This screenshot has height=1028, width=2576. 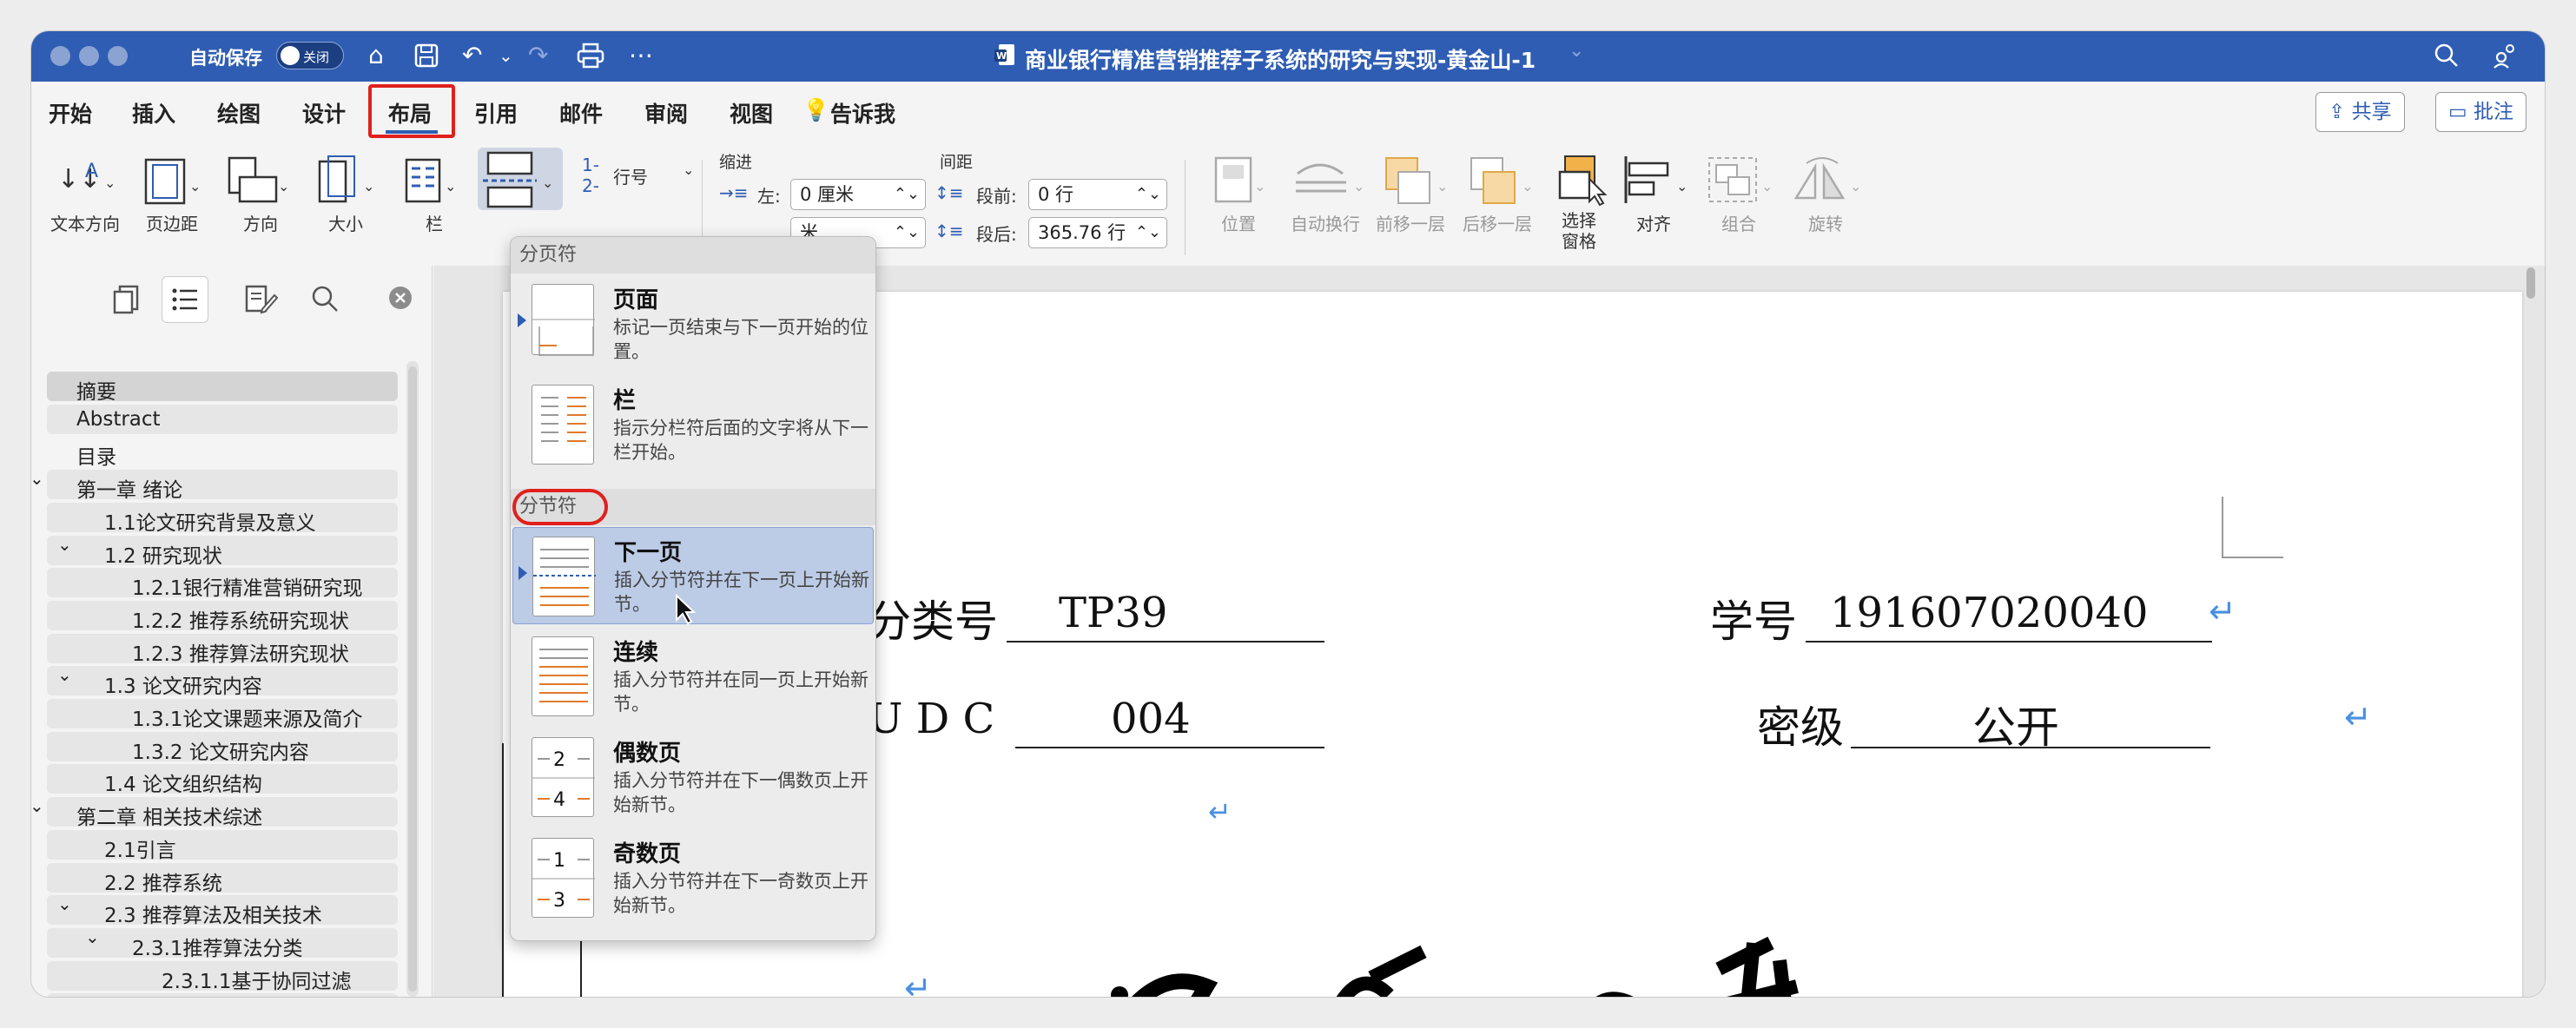 What do you see at coordinates (693, 255) in the screenshot?
I see `page-breaks-header: 分页符` at bounding box center [693, 255].